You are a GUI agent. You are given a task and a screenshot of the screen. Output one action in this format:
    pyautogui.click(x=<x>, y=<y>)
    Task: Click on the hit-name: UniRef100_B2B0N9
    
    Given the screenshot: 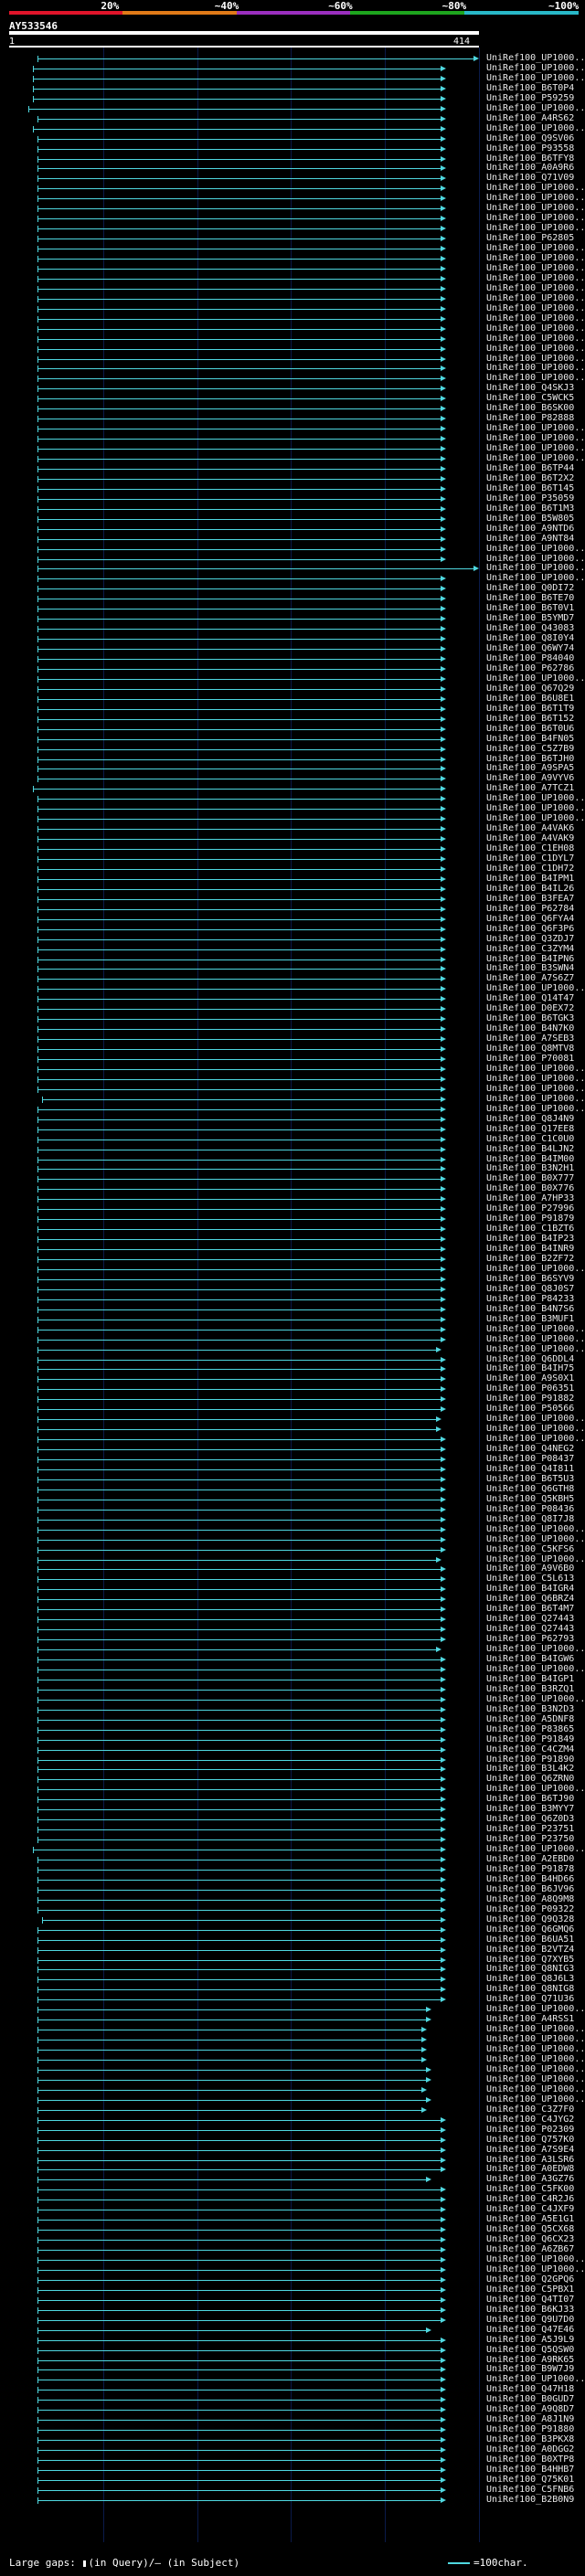 What is the action you would take?
    pyautogui.click(x=530, y=2500)
    